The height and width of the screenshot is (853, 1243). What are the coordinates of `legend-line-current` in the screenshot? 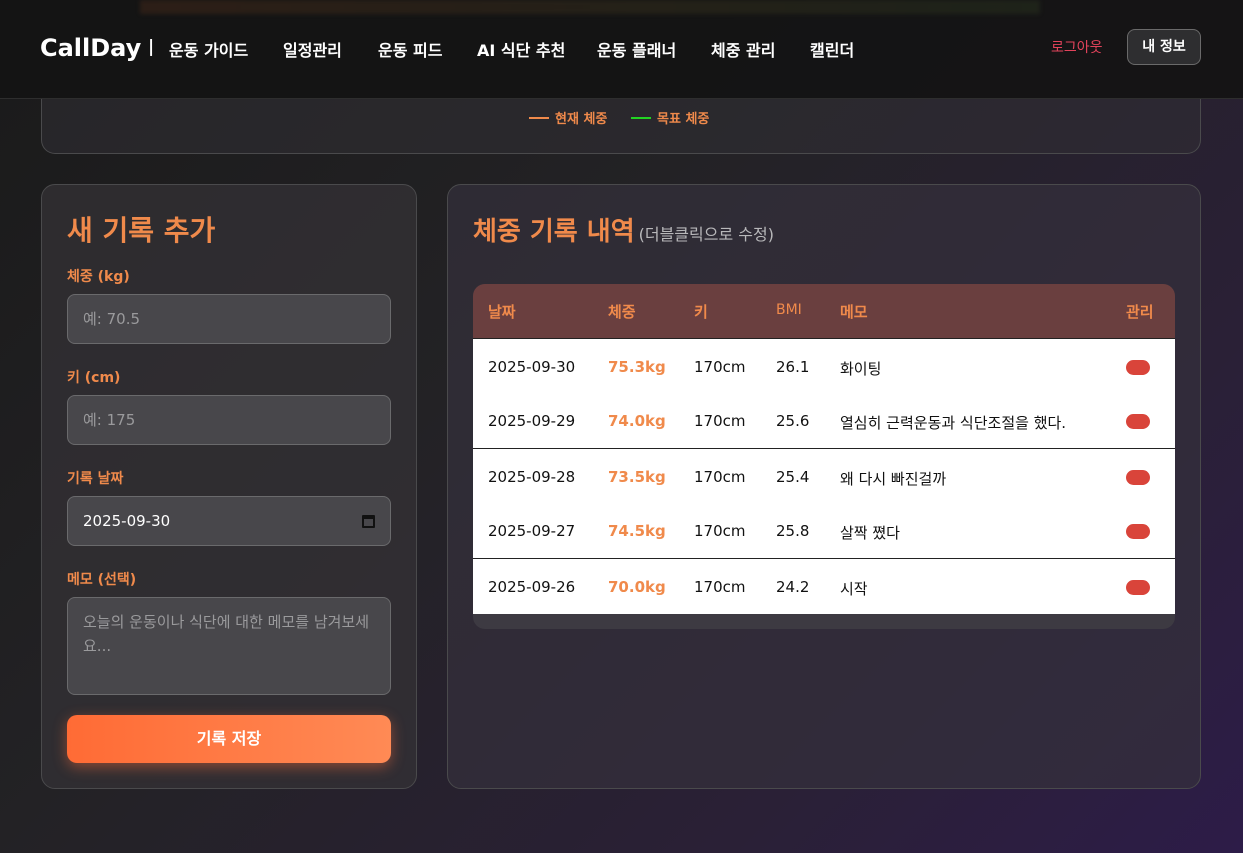 It's located at (539, 117).